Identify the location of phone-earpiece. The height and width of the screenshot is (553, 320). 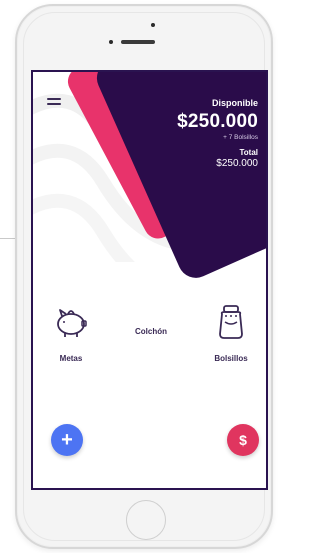
(138, 42).